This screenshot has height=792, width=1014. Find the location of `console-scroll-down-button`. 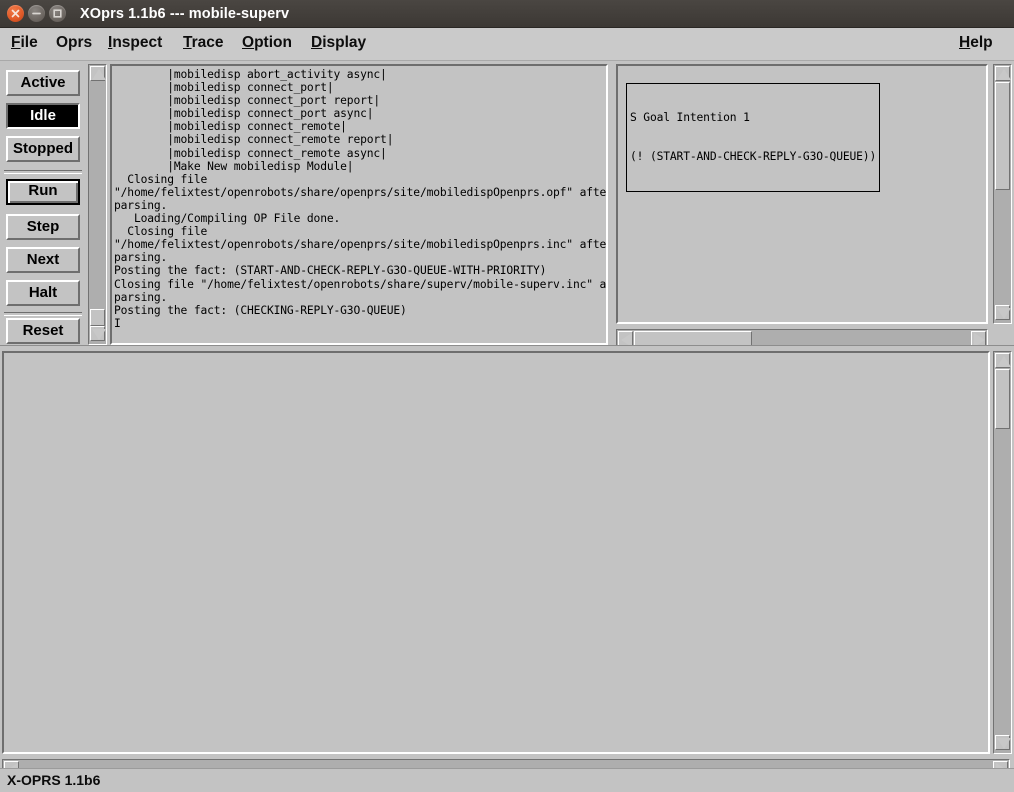

console-scroll-down-button is located at coordinates (98, 333).